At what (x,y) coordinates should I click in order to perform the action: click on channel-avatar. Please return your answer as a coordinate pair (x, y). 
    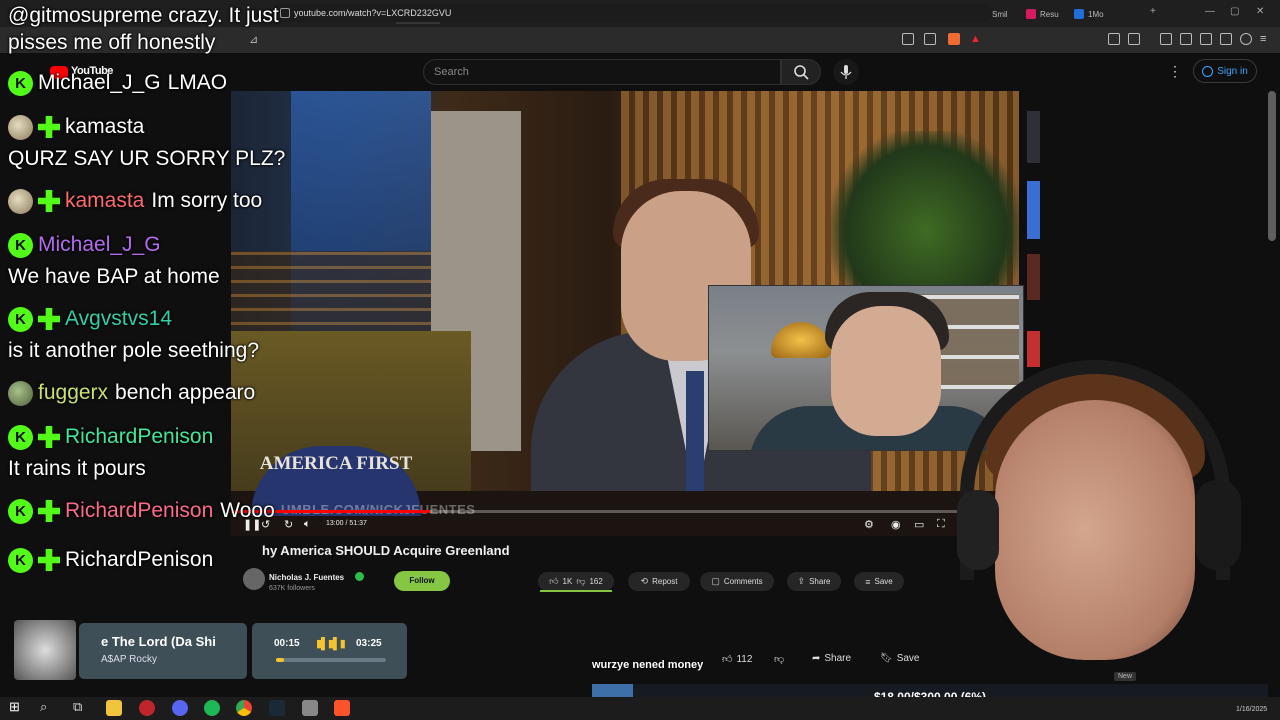
    Looking at the image, I should click on (254, 579).